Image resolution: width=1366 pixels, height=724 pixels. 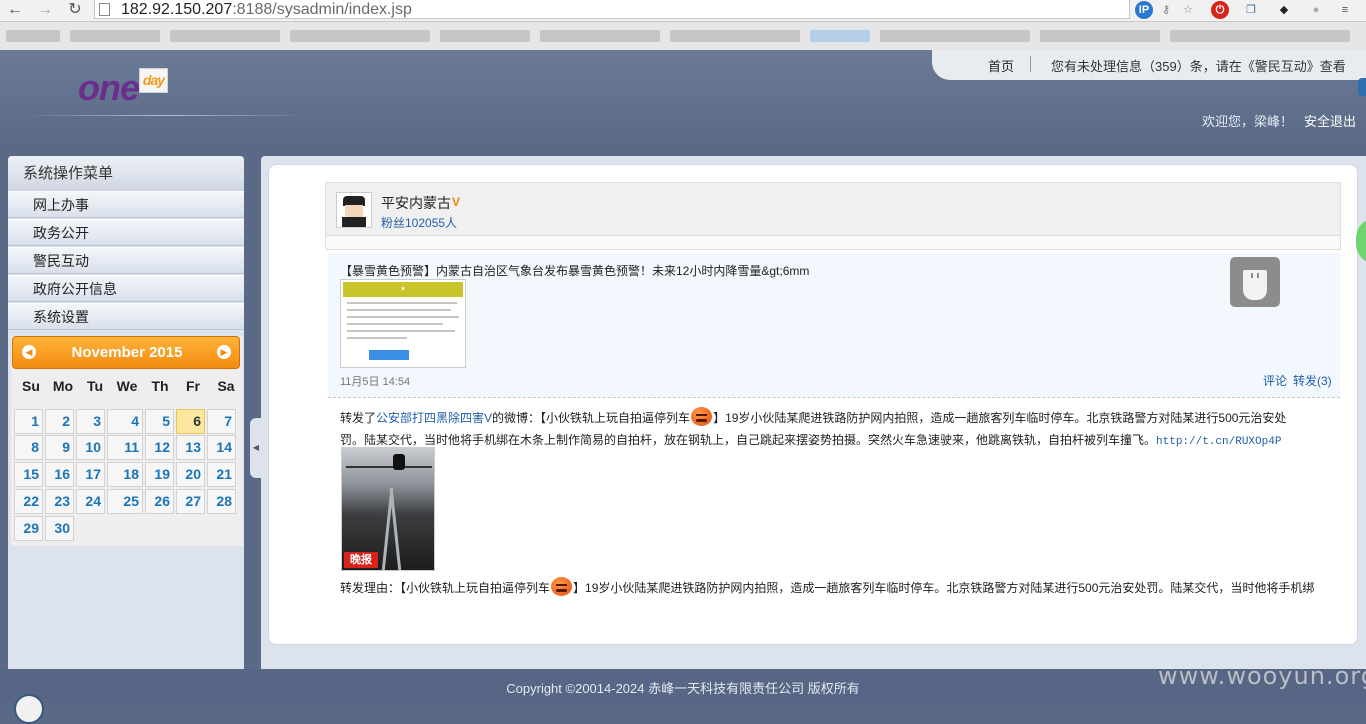 What do you see at coordinates (375, 382) in the screenshot?
I see `post-time: 11月5日 14:54` at bounding box center [375, 382].